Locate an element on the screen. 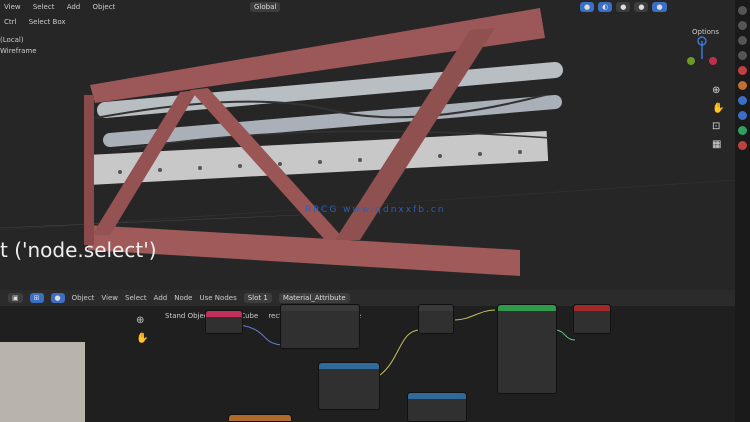  render-tab-icon is located at coordinates (742, 25).